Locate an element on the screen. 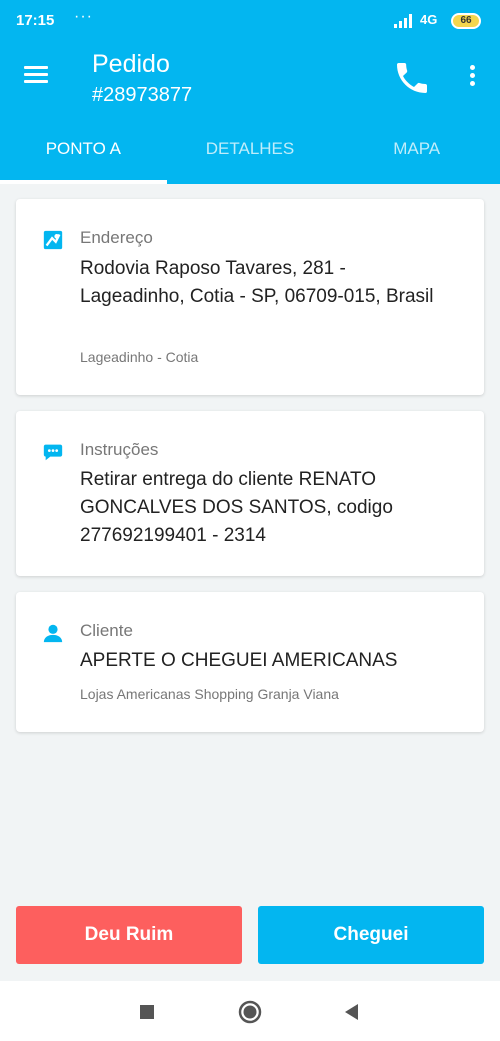  address-area: Lageadinho - Cotia is located at coordinates (139, 357).